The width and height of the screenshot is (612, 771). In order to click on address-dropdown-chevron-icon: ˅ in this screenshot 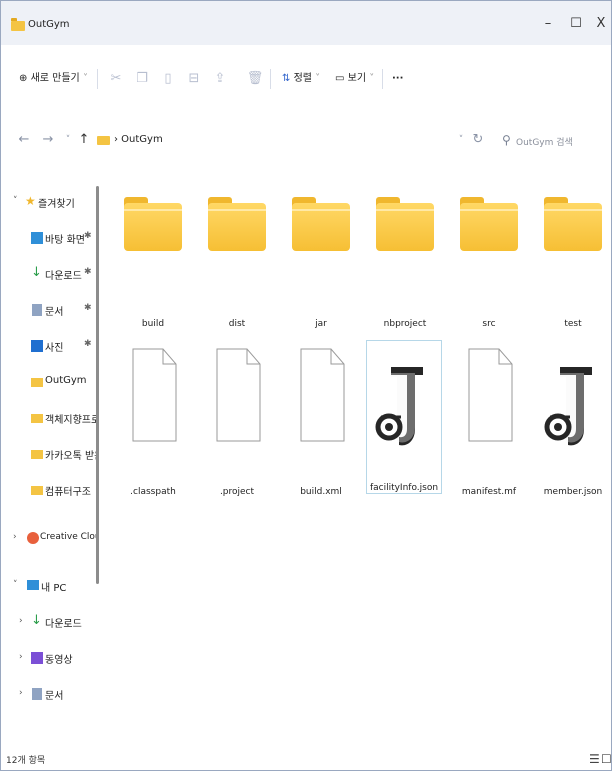, I will do `click(461, 140)`.